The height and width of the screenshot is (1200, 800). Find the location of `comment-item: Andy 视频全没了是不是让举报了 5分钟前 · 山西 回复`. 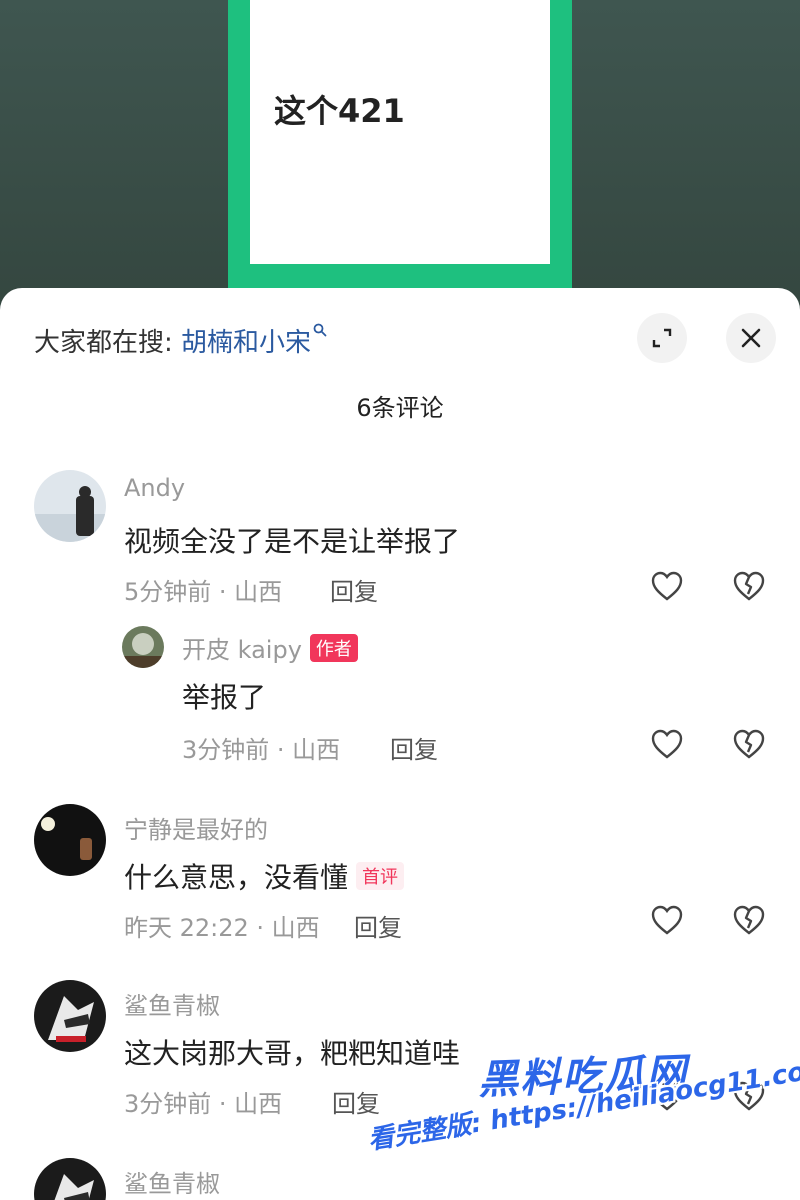

comment-item: Andy 视频全没了是不是让举报了 5分钟前 · 山西 回复 is located at coordinates (400, 545).